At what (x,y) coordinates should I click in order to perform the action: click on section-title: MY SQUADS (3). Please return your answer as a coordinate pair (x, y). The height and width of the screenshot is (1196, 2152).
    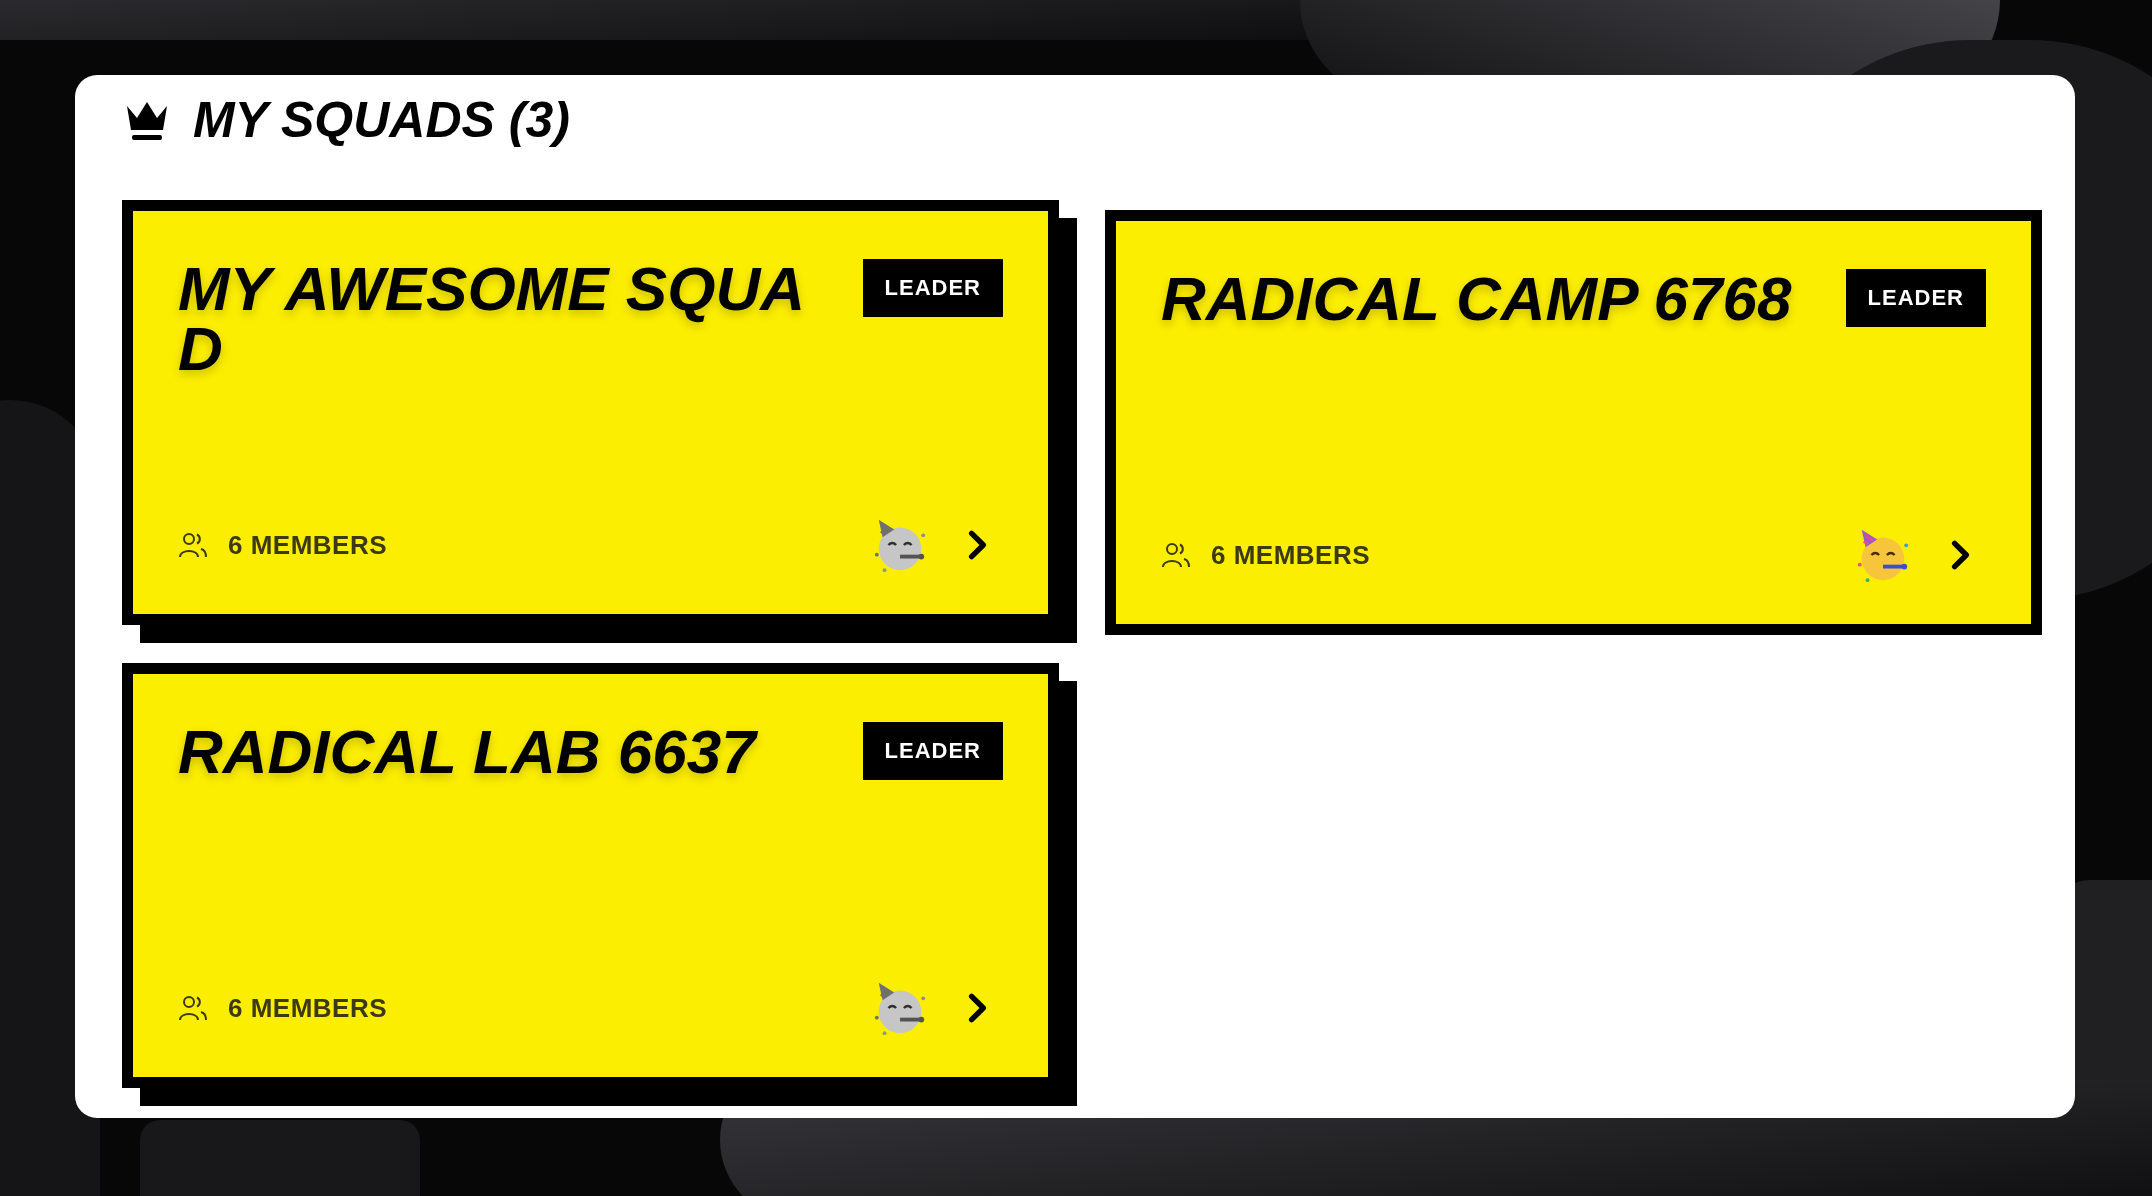
    Looking at the image, I should click on (381, 120).